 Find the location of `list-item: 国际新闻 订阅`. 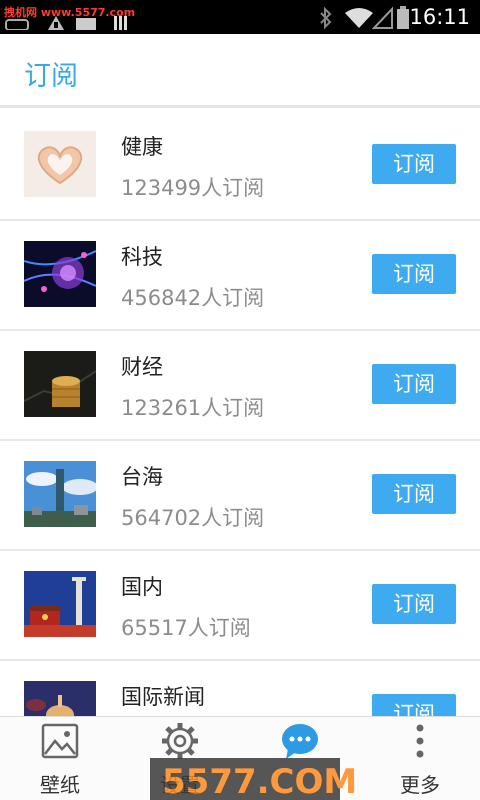

list-item: 国际新闻 订阅 is located at coordinates (240, 688).